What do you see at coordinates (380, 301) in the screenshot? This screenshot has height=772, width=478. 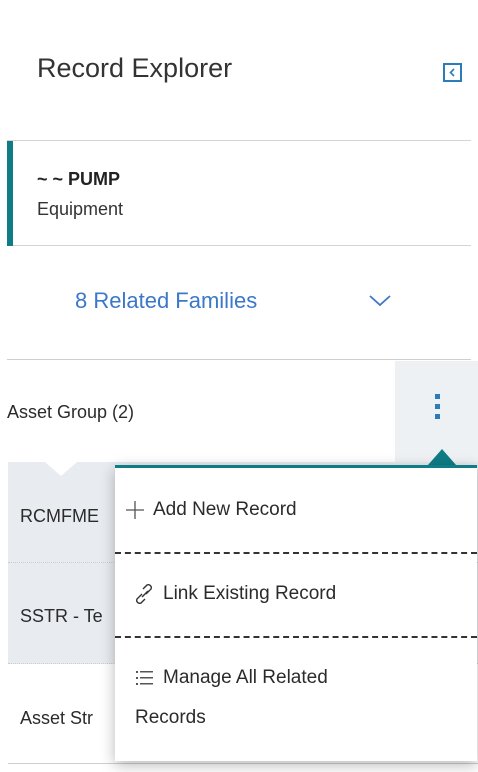 I see `chevron-down-icon` at bounding box center [380, 301].